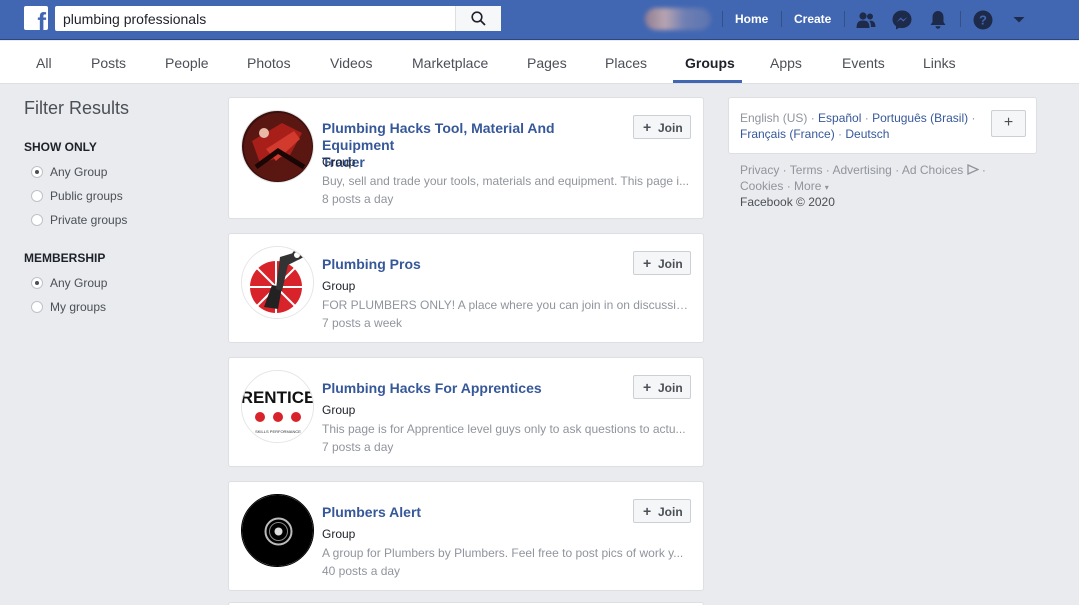 The image size is (1079, 605). I want to click on copyright: Facebook © 2020, so click(787, 202).